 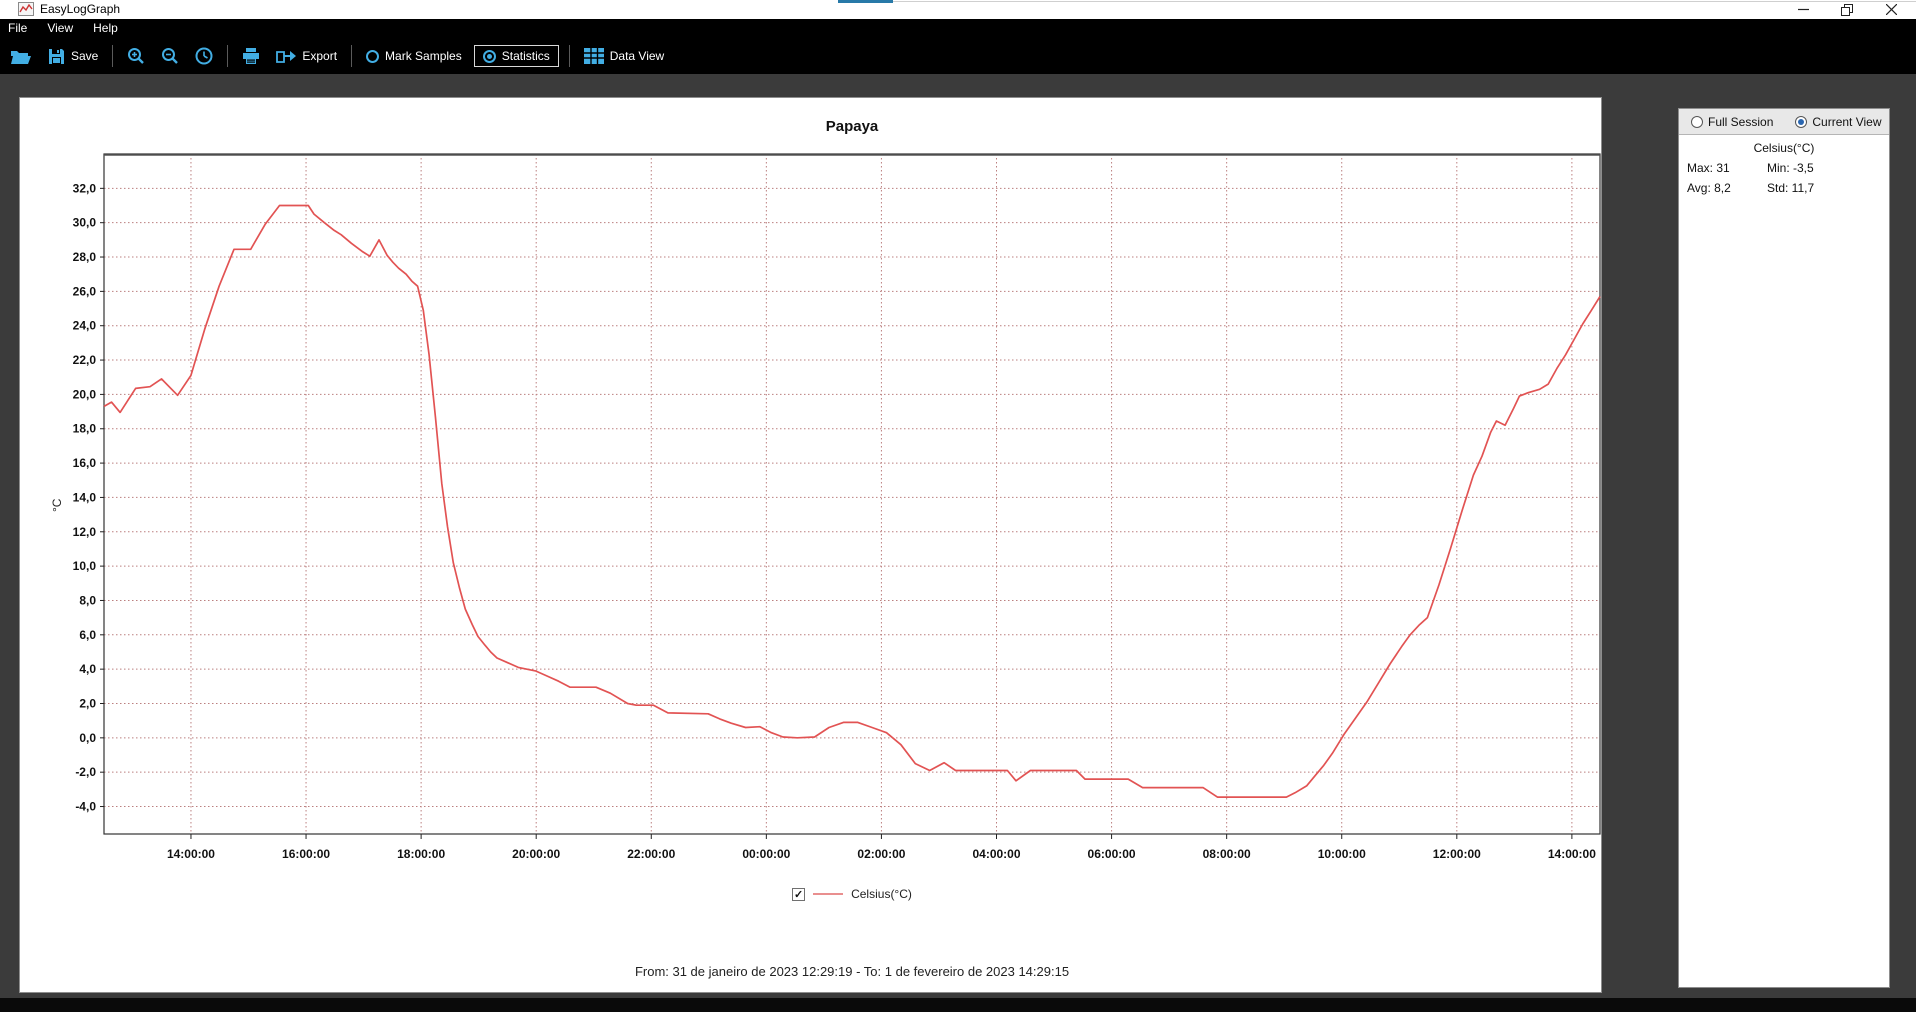 I want to click on y-tick-label: 12,0, so click(x=85, y=532).